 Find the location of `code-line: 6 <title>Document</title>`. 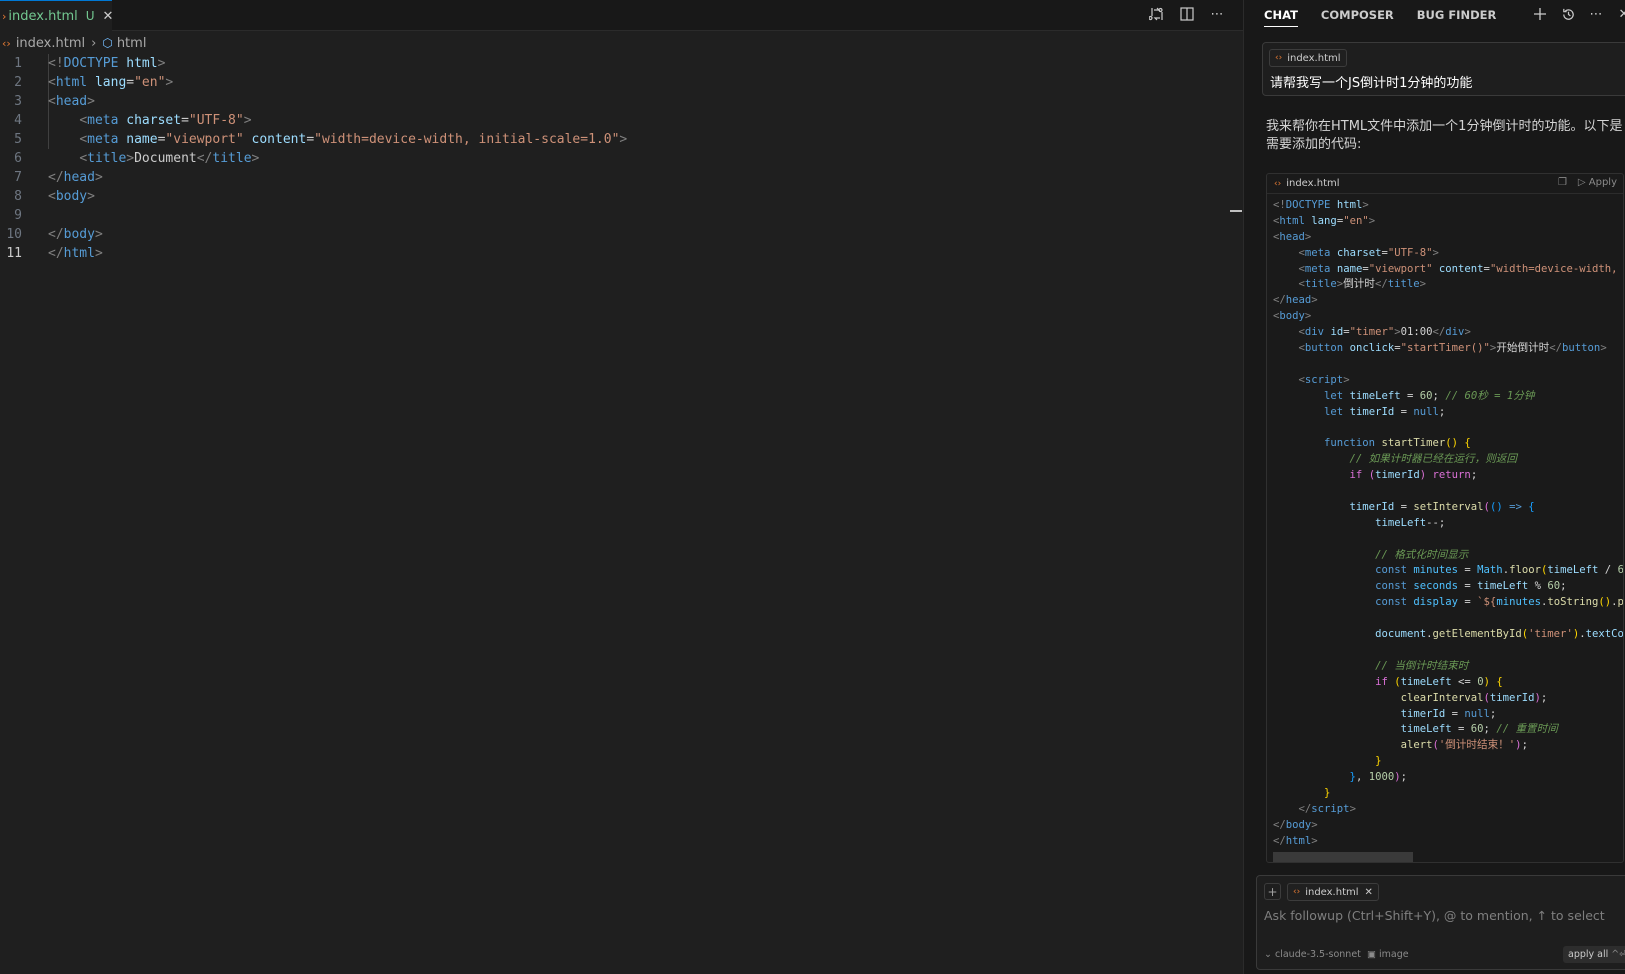

code-line: 6 <title>Document</title> is located at coordinates (137, 158).